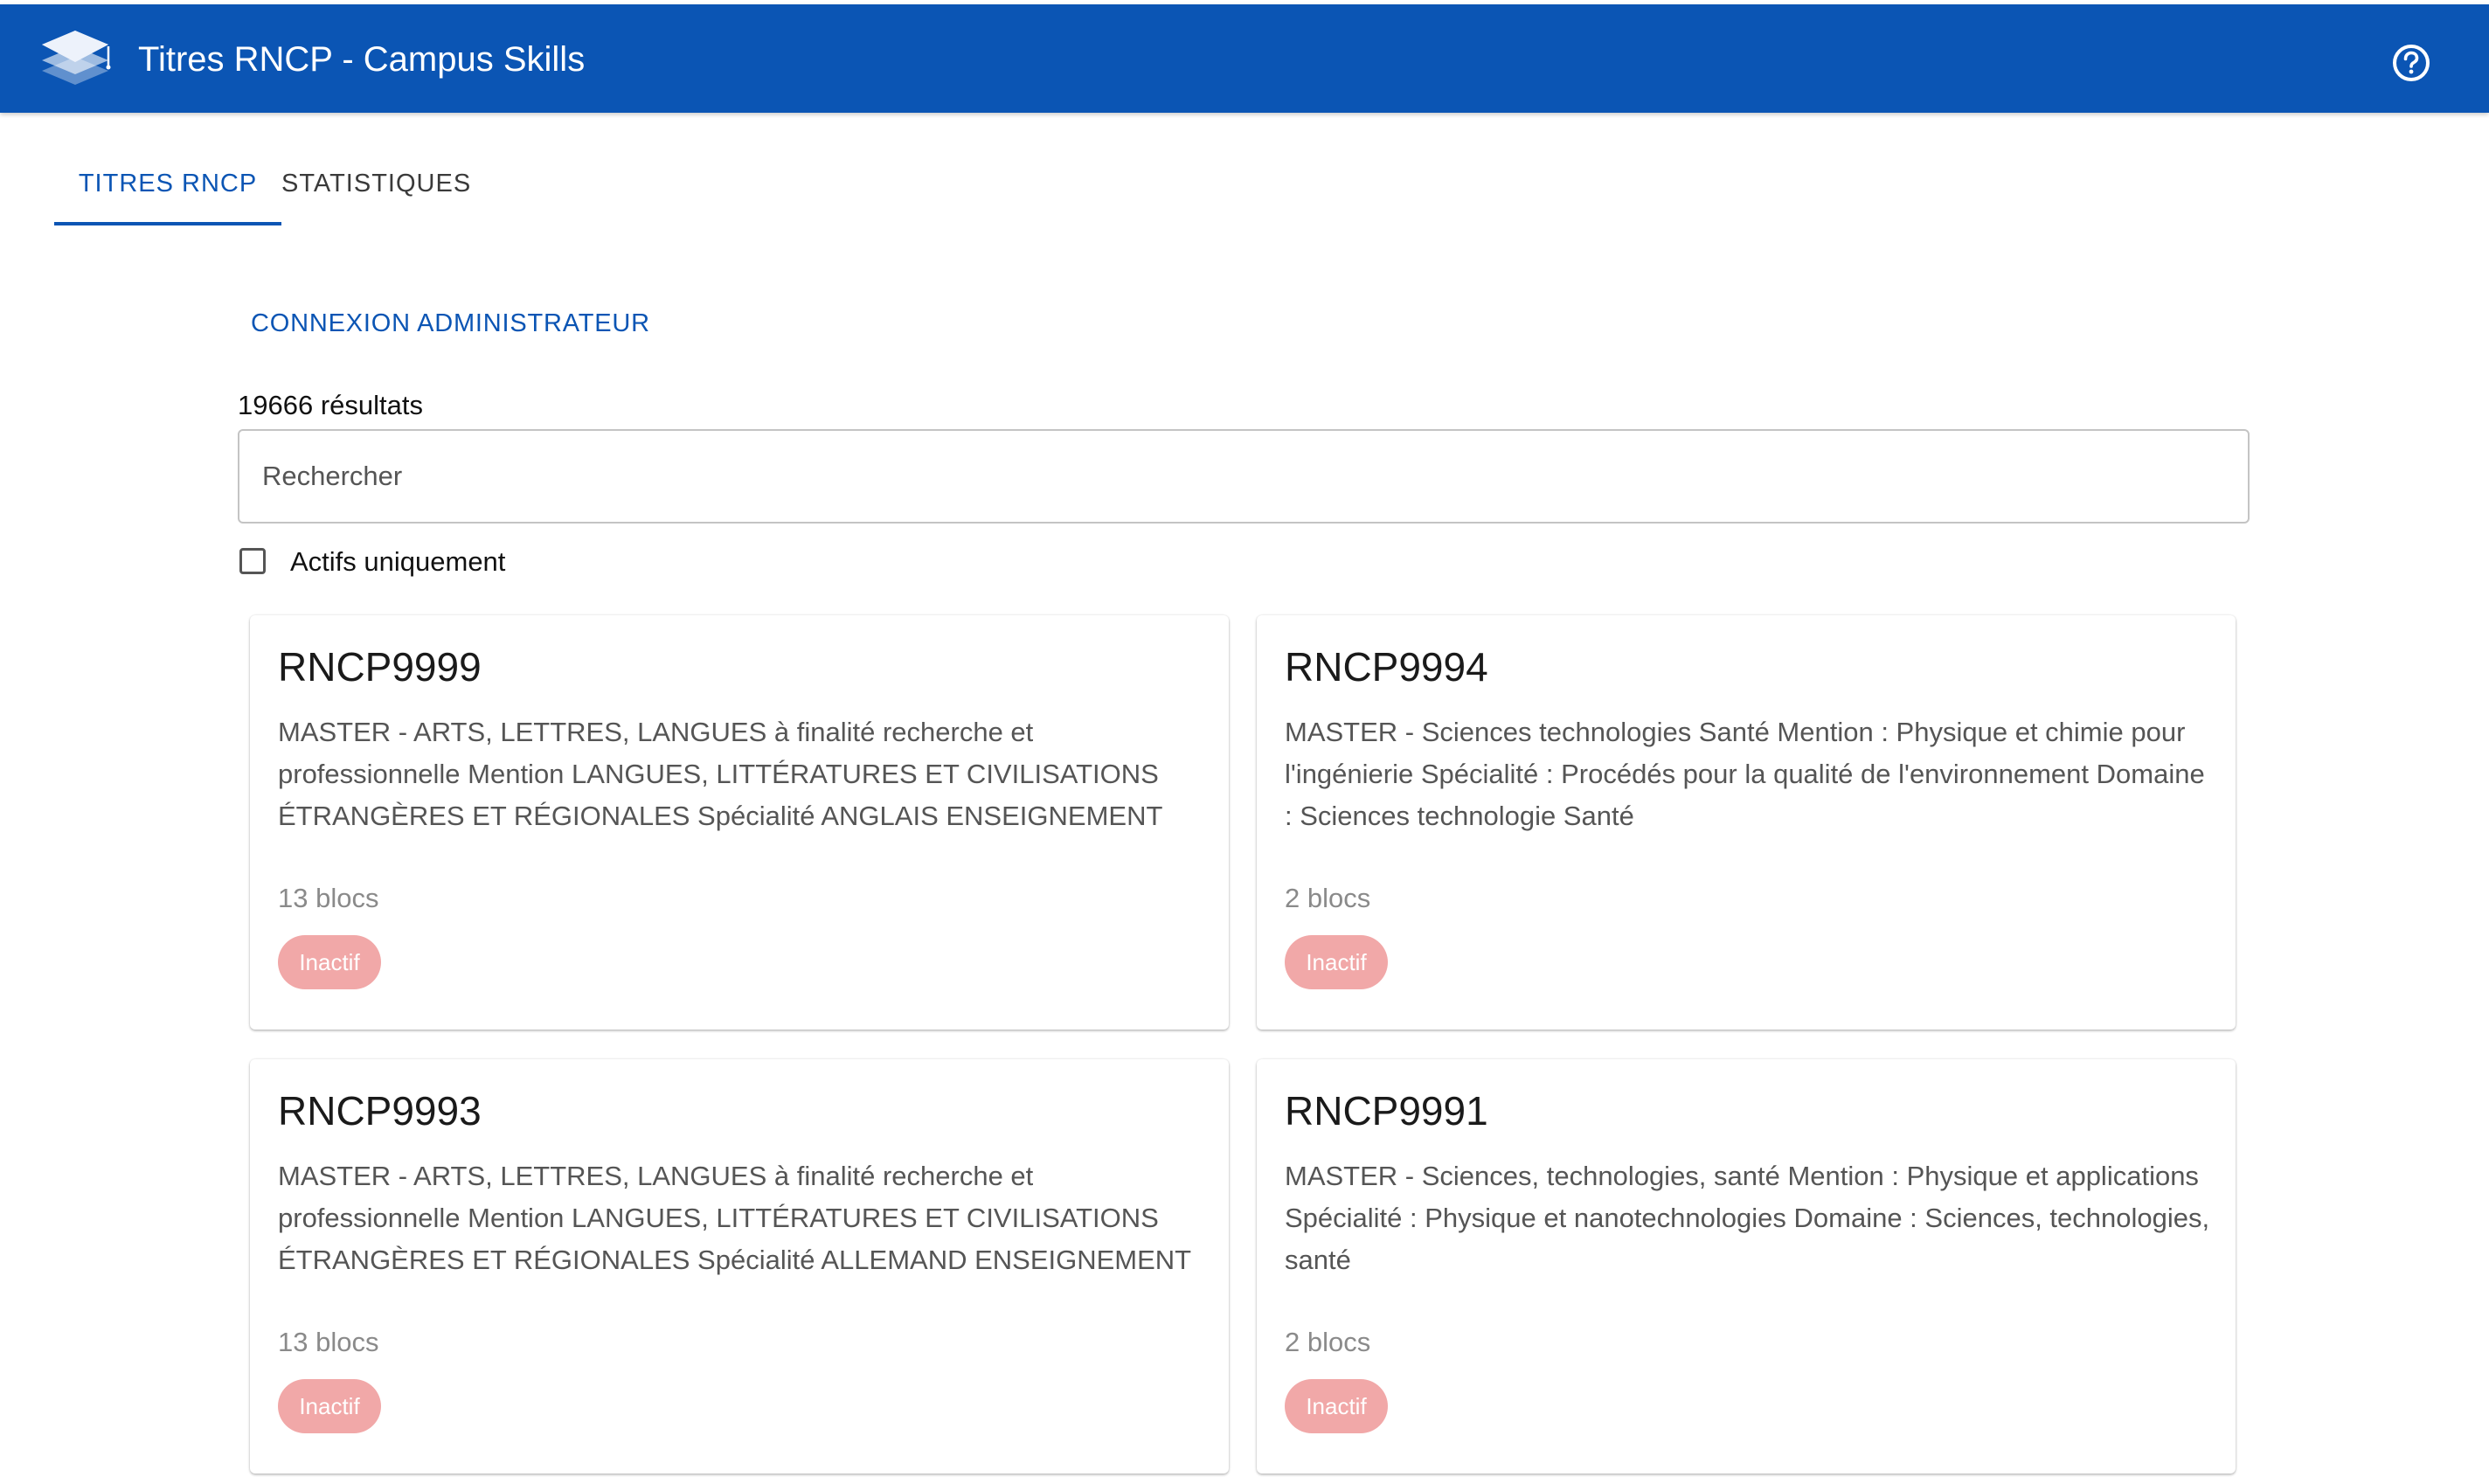 This screenshot has width=2489, height=1484. I want to click on help-circle-icon, so click(2411, 63).